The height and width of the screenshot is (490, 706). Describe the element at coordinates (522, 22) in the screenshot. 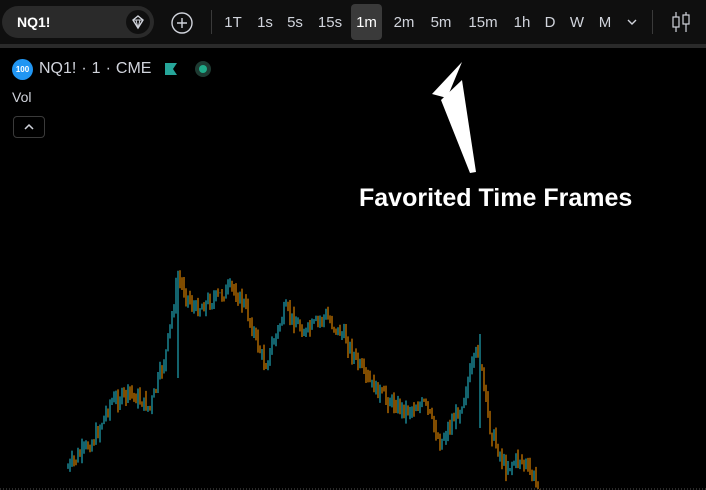

I see `timeframe-1h-button: 1h` at that location.